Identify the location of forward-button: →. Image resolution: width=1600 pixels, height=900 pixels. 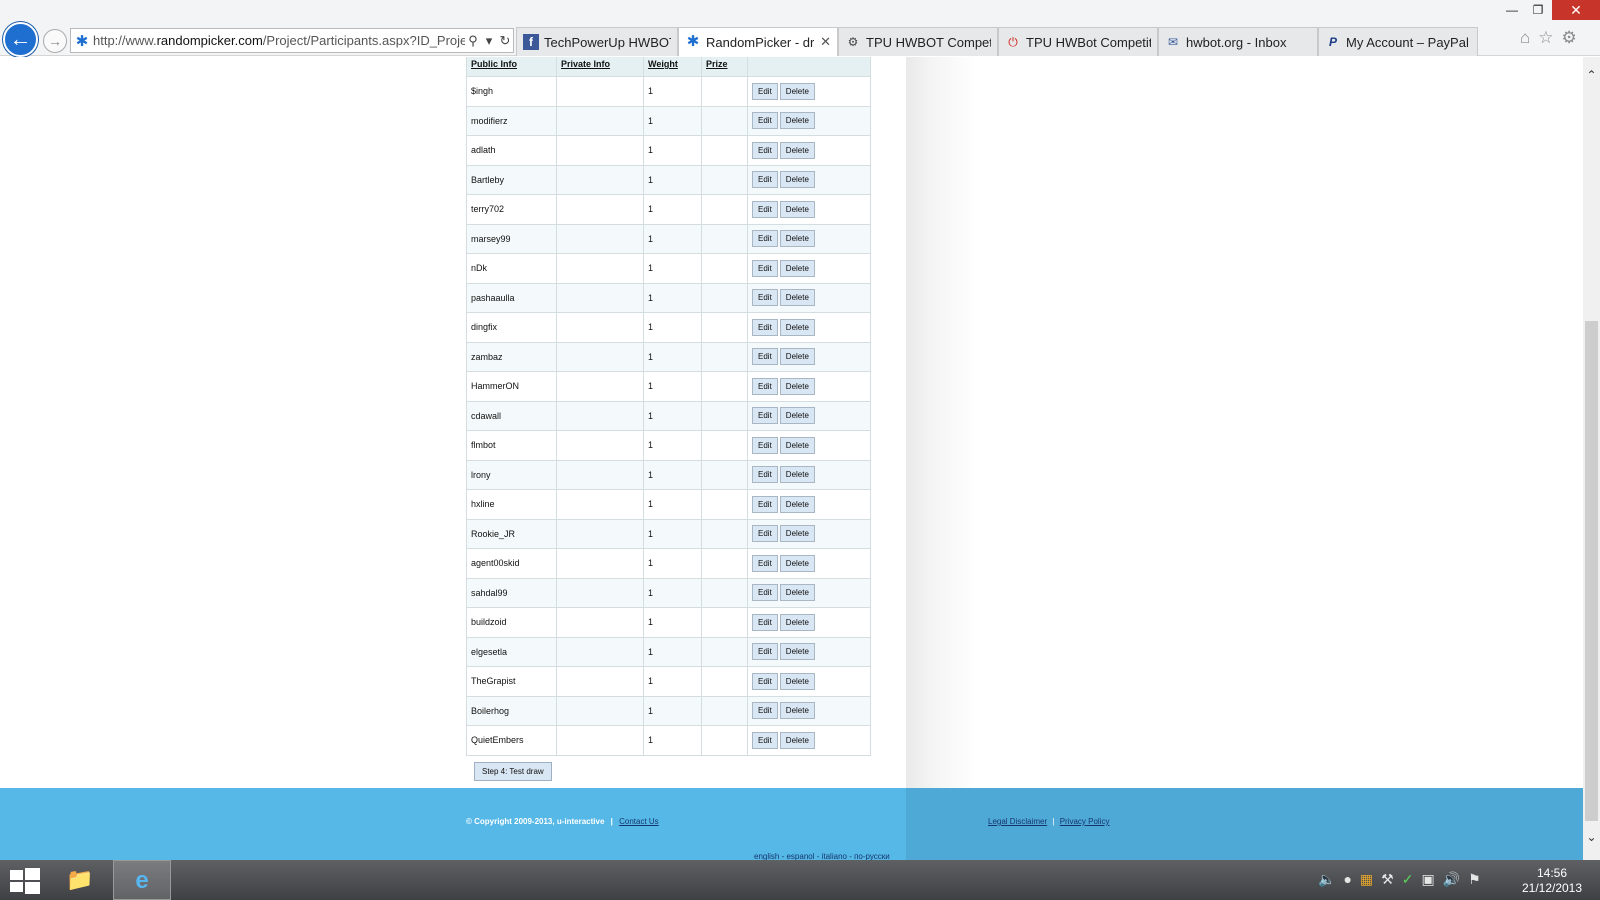
(55, 41).